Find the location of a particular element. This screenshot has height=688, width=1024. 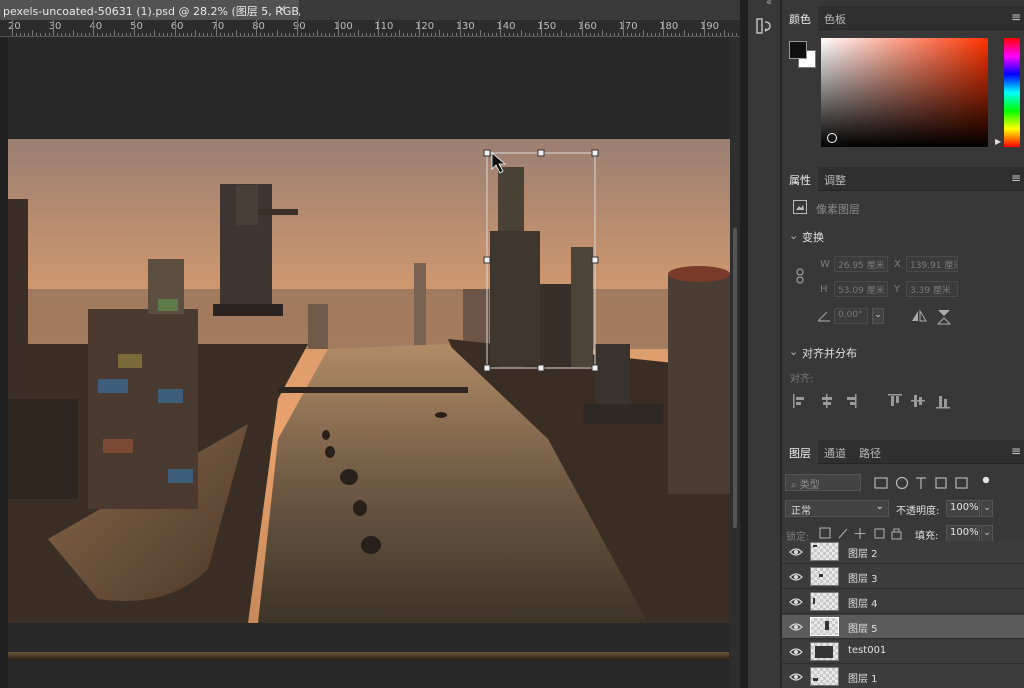

width-field: 26.95 厘米 is located at coordinates (861, 264).